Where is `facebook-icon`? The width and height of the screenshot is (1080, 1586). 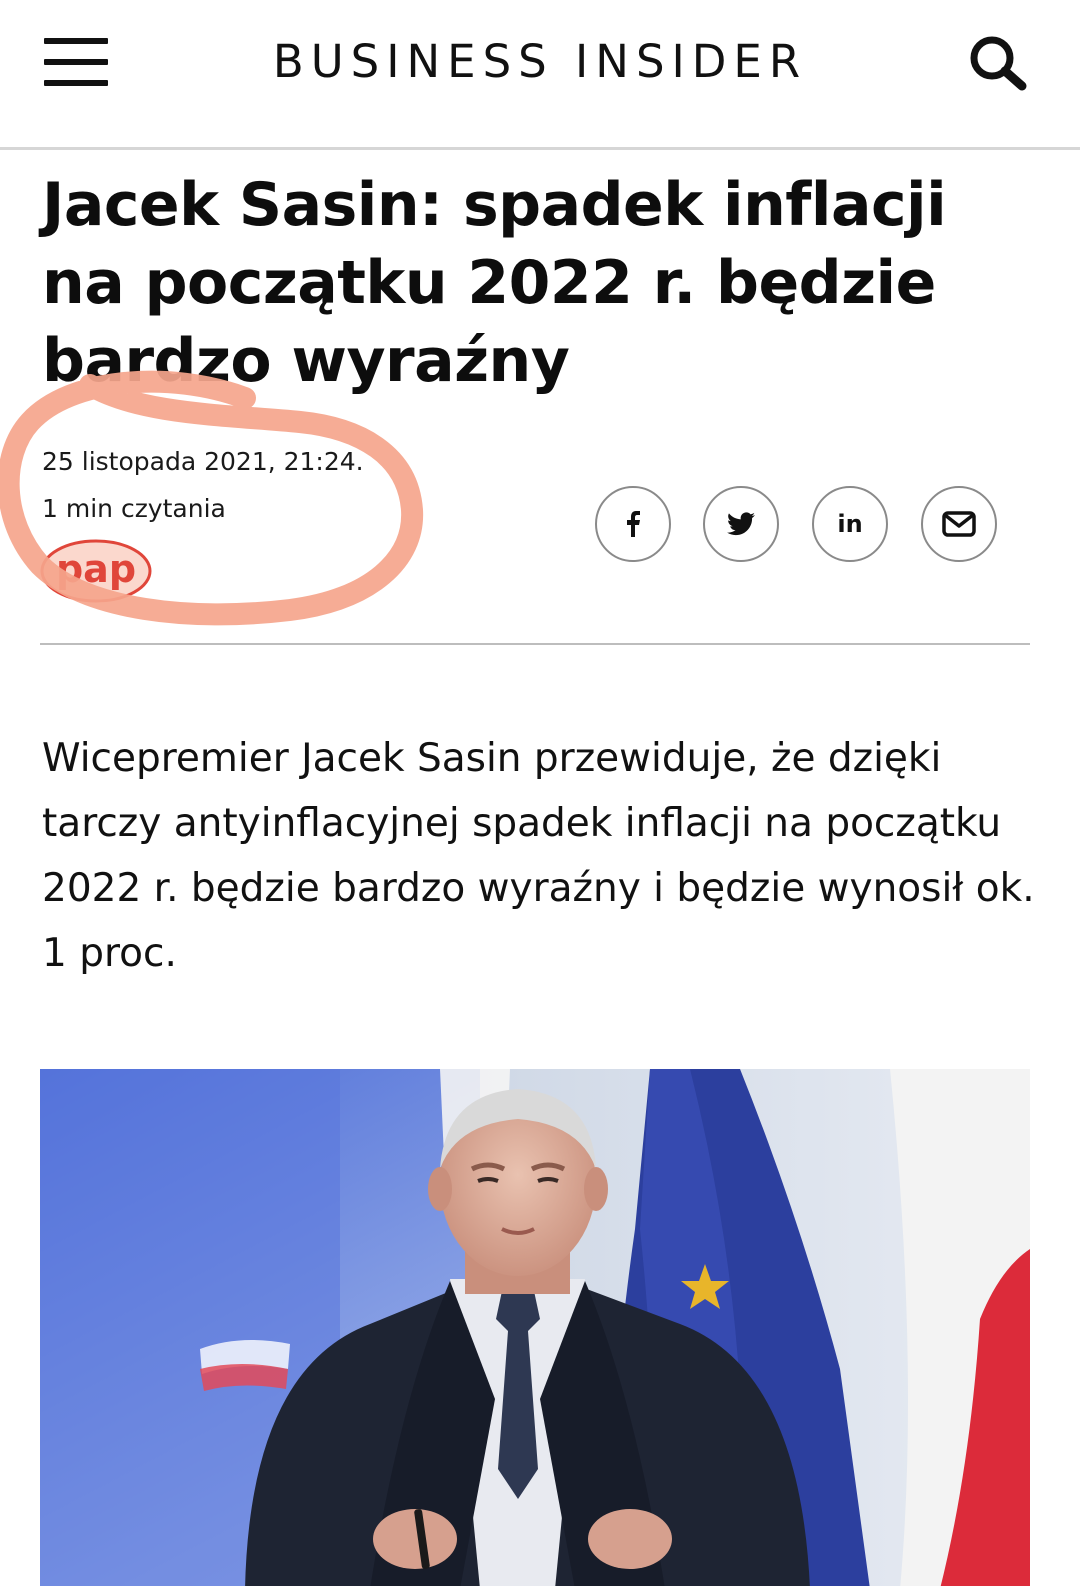
facebook-icon is located at coordinates (633, 524).